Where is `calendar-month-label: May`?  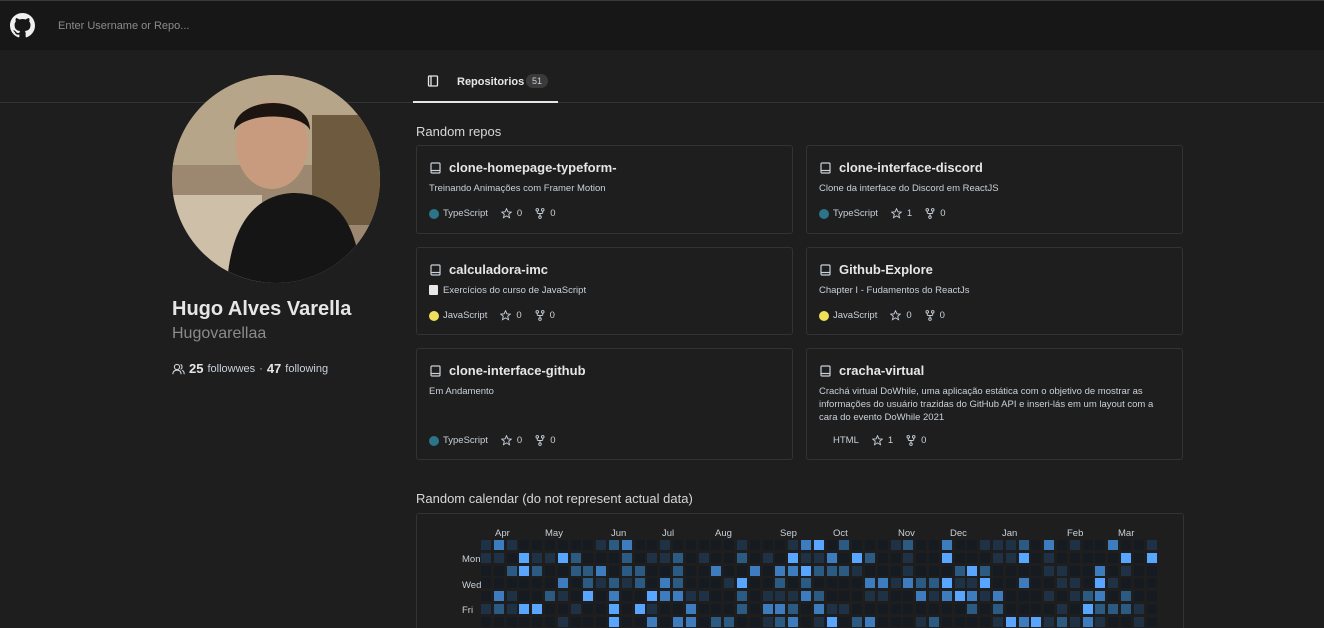 calendar-month-label: May is located at coordinates (554, 533).